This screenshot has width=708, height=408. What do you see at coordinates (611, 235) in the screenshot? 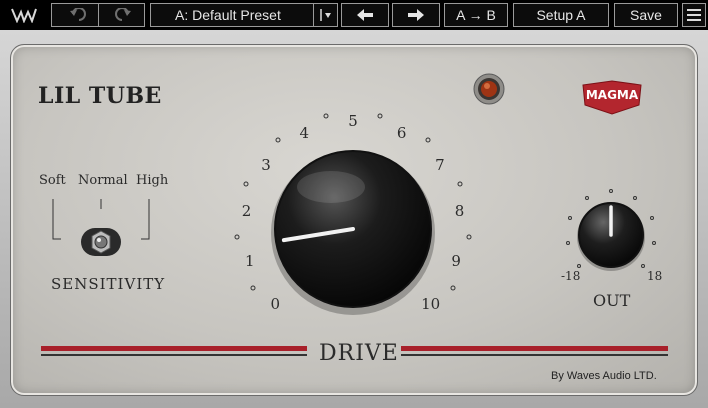
I see `out-knob` at bounding box center [611, 235].